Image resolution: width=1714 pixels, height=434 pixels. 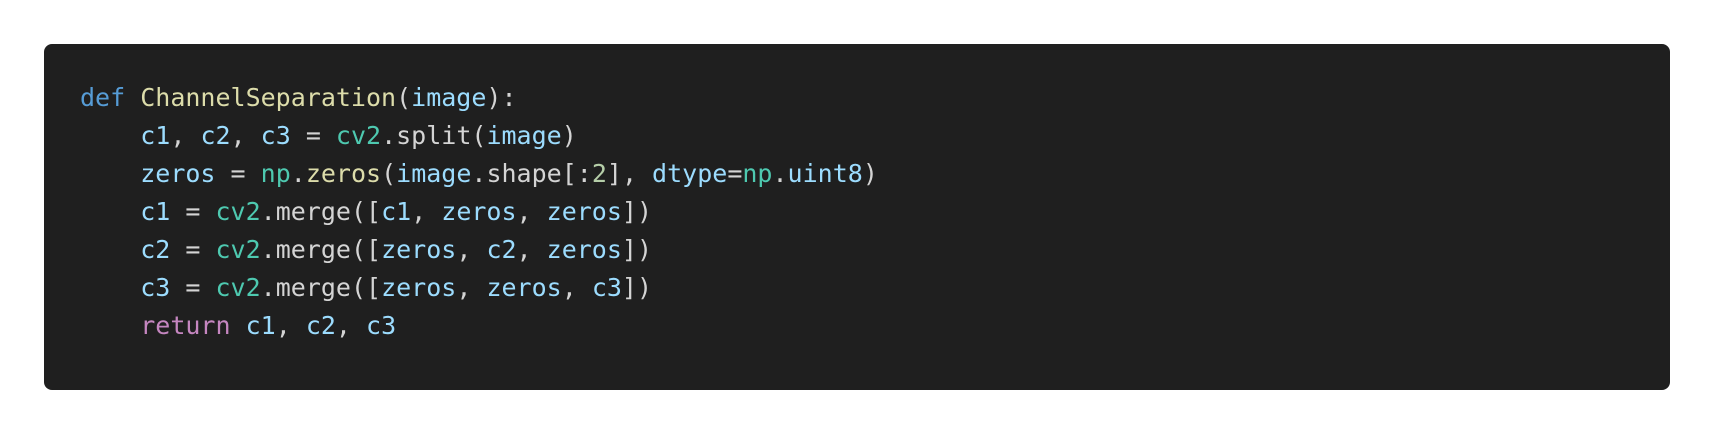 I want to click on code-line-6: c3 = cv2.merge([zeros, zeros, c3]), so click(x=875, y=288).